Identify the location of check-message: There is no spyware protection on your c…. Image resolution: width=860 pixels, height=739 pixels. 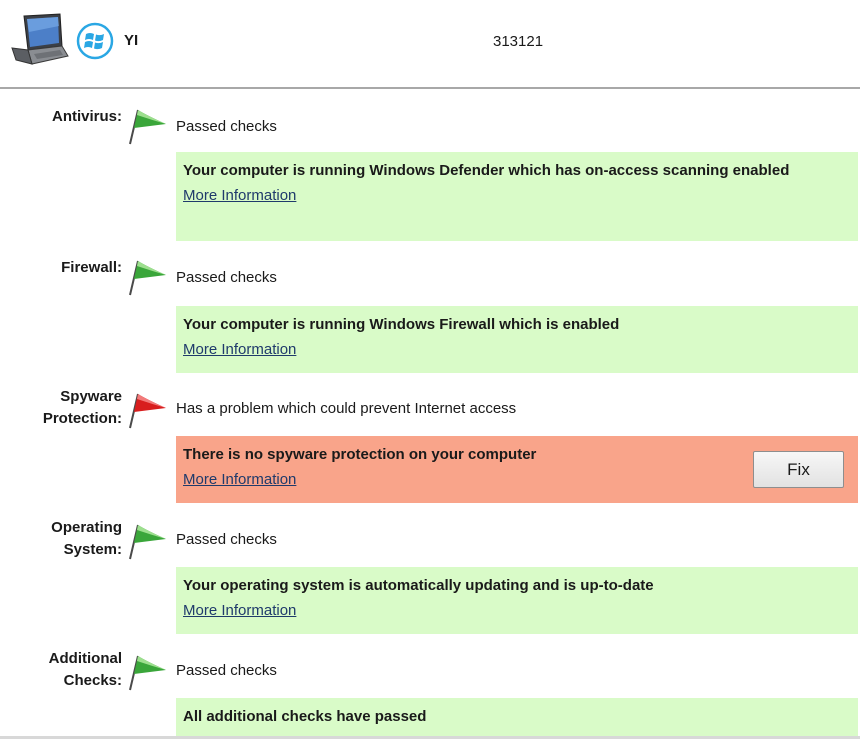
(360, 454).